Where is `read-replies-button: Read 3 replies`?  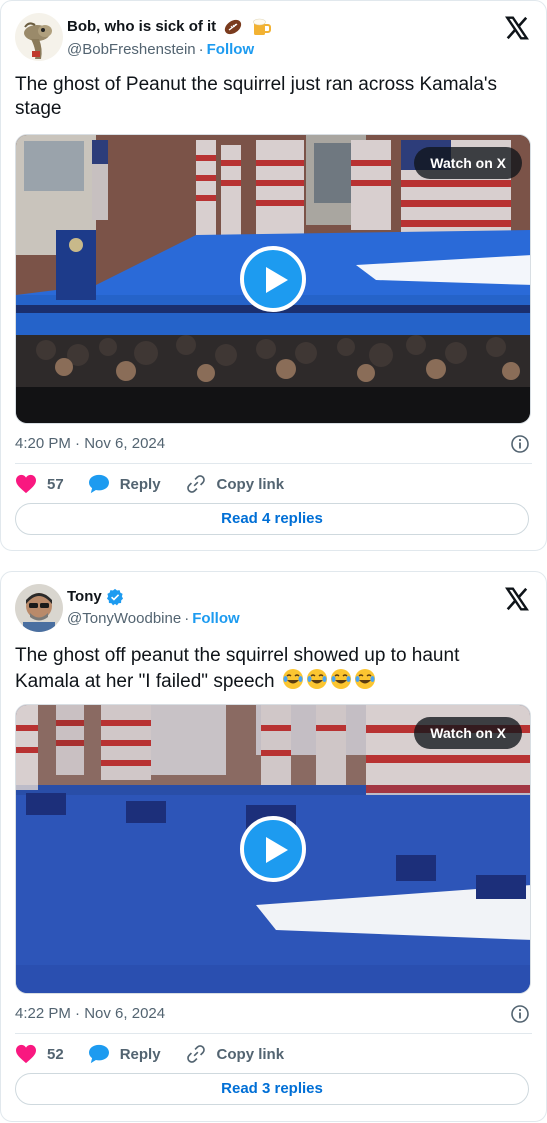 read-replies-button: Read 3 replies is located at coordinates (272, 1089).